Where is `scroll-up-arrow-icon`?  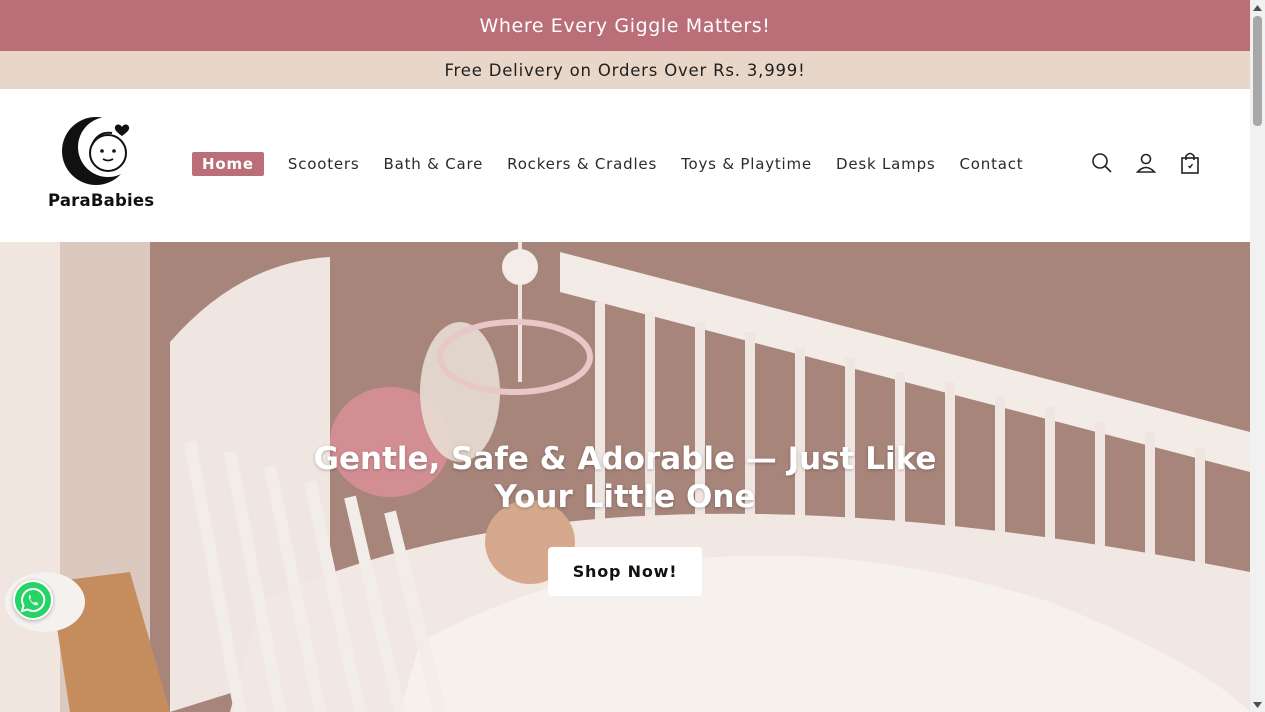 scroll-up-arrow-icon is located at coordinates (1257, 7).